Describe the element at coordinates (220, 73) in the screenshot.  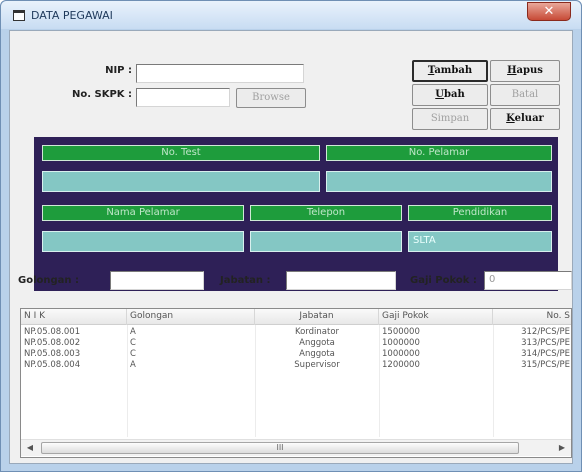
I see `nip-input` at that location.